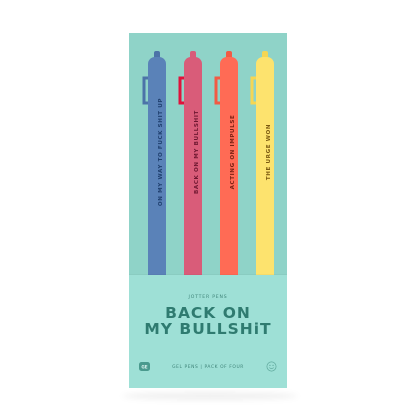  I want to click on pen-2-barrel, so click(193, 174).